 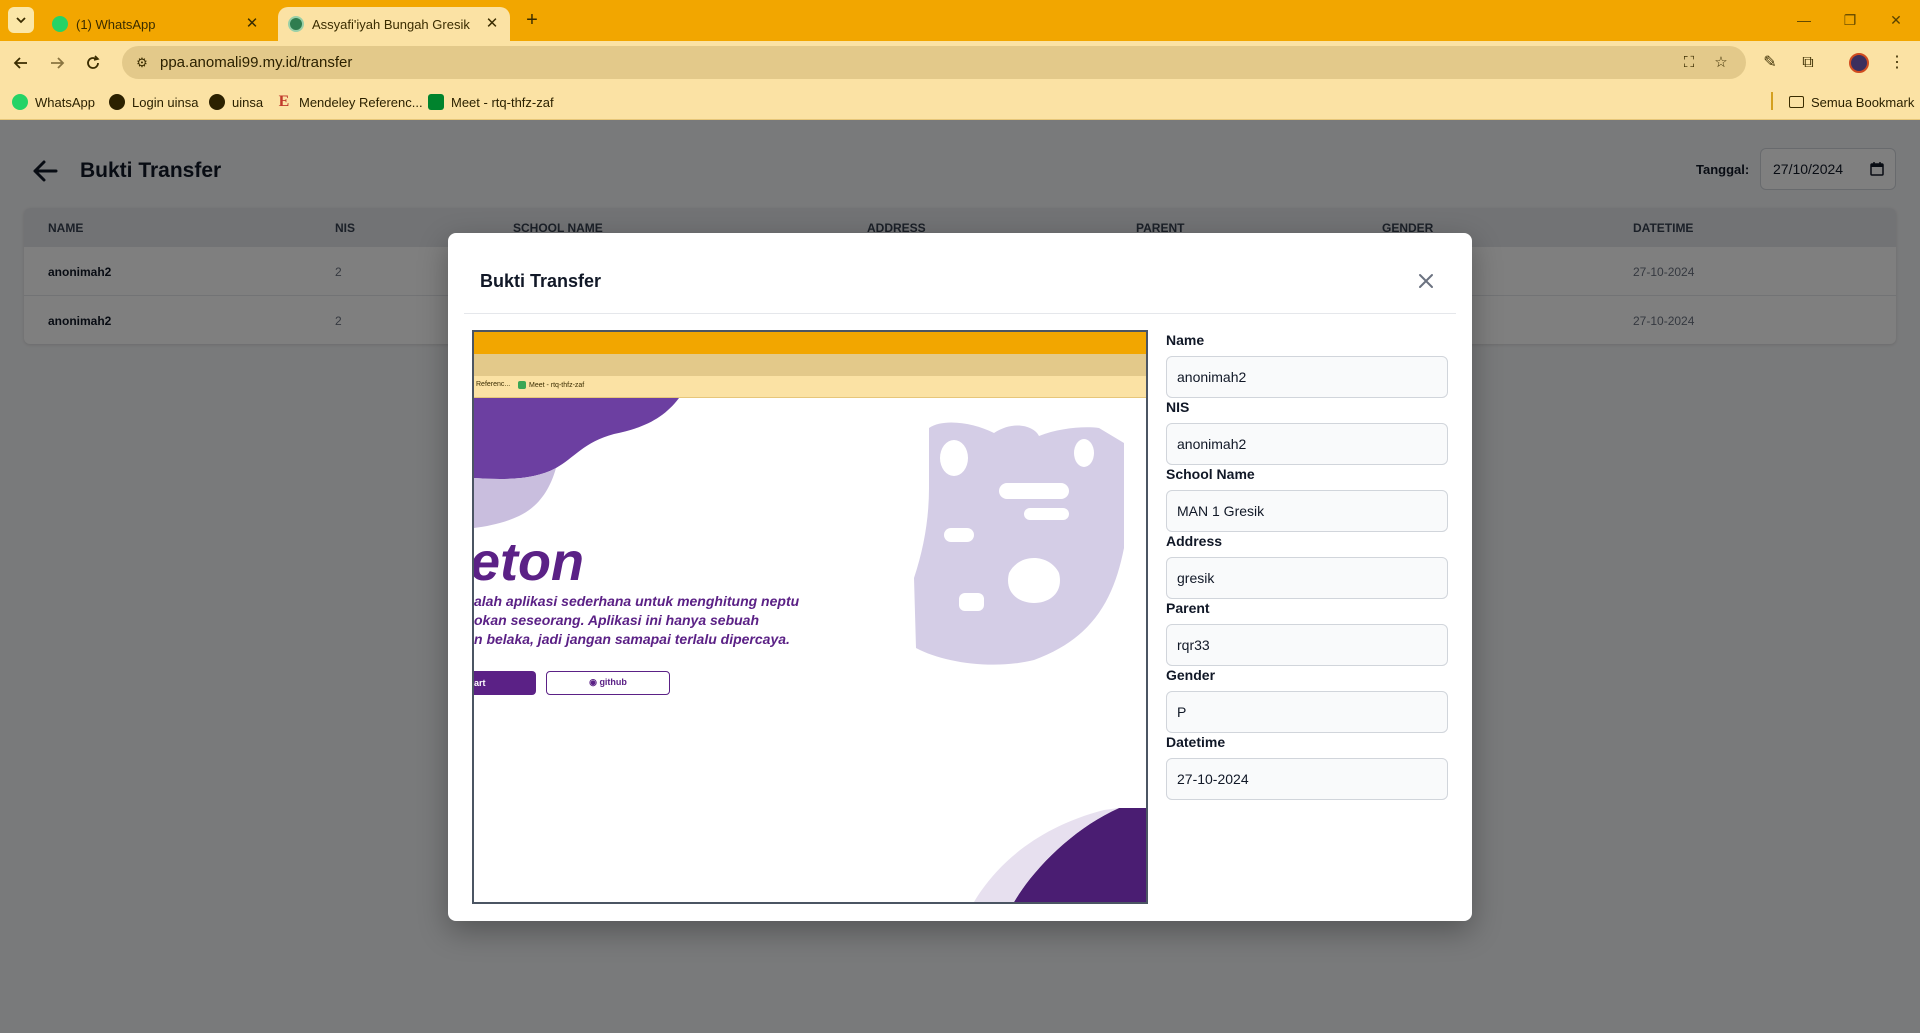 What do you see at coordinates (528, 562) in the screenshot?
I see `preview-heading: eton` at bounding box center [528, 562].